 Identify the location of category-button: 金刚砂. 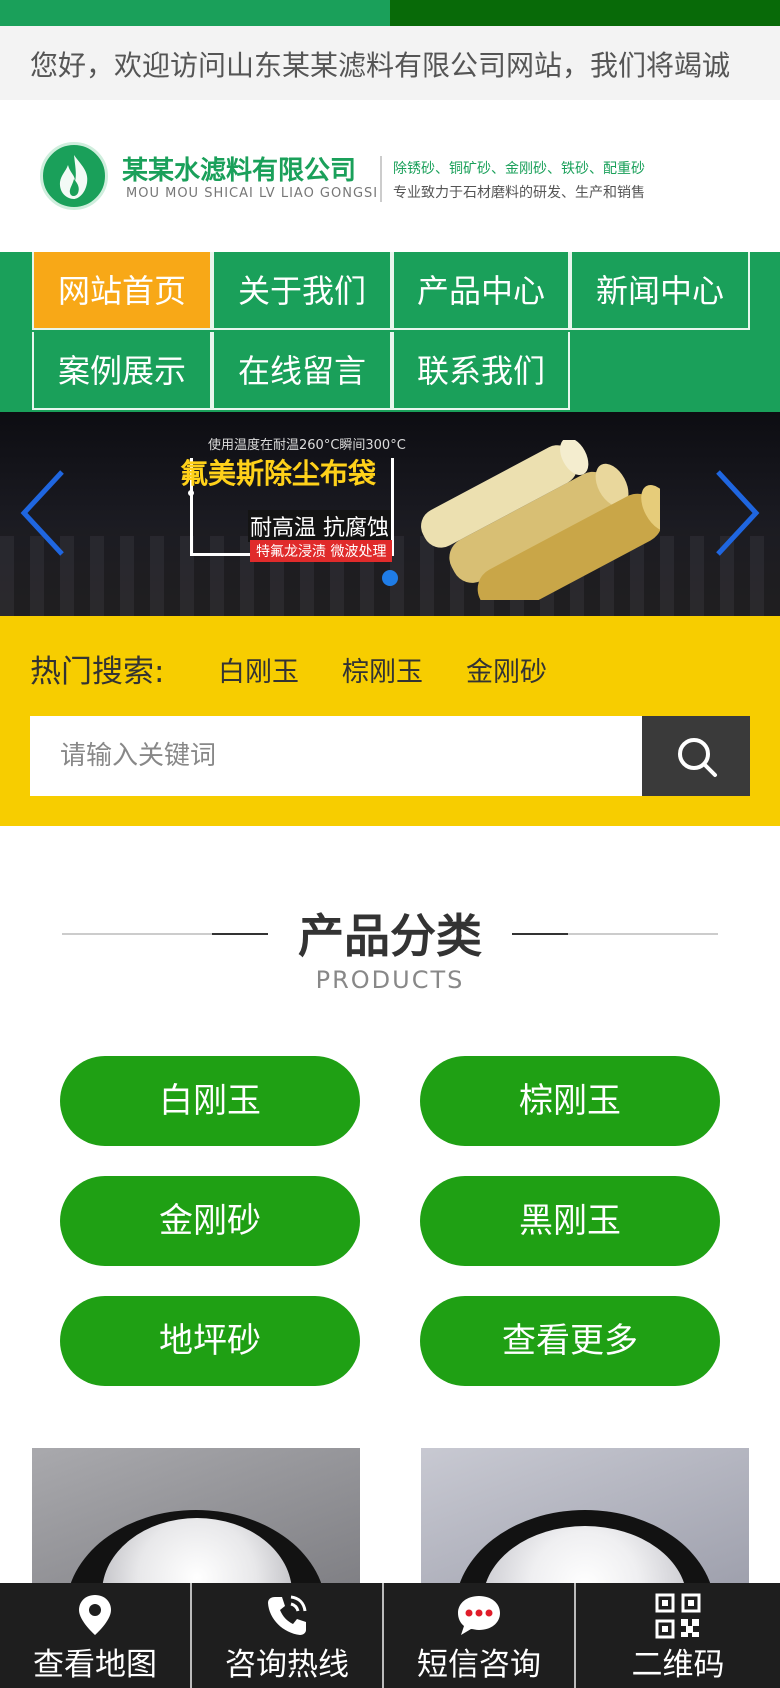
(210, 1221).